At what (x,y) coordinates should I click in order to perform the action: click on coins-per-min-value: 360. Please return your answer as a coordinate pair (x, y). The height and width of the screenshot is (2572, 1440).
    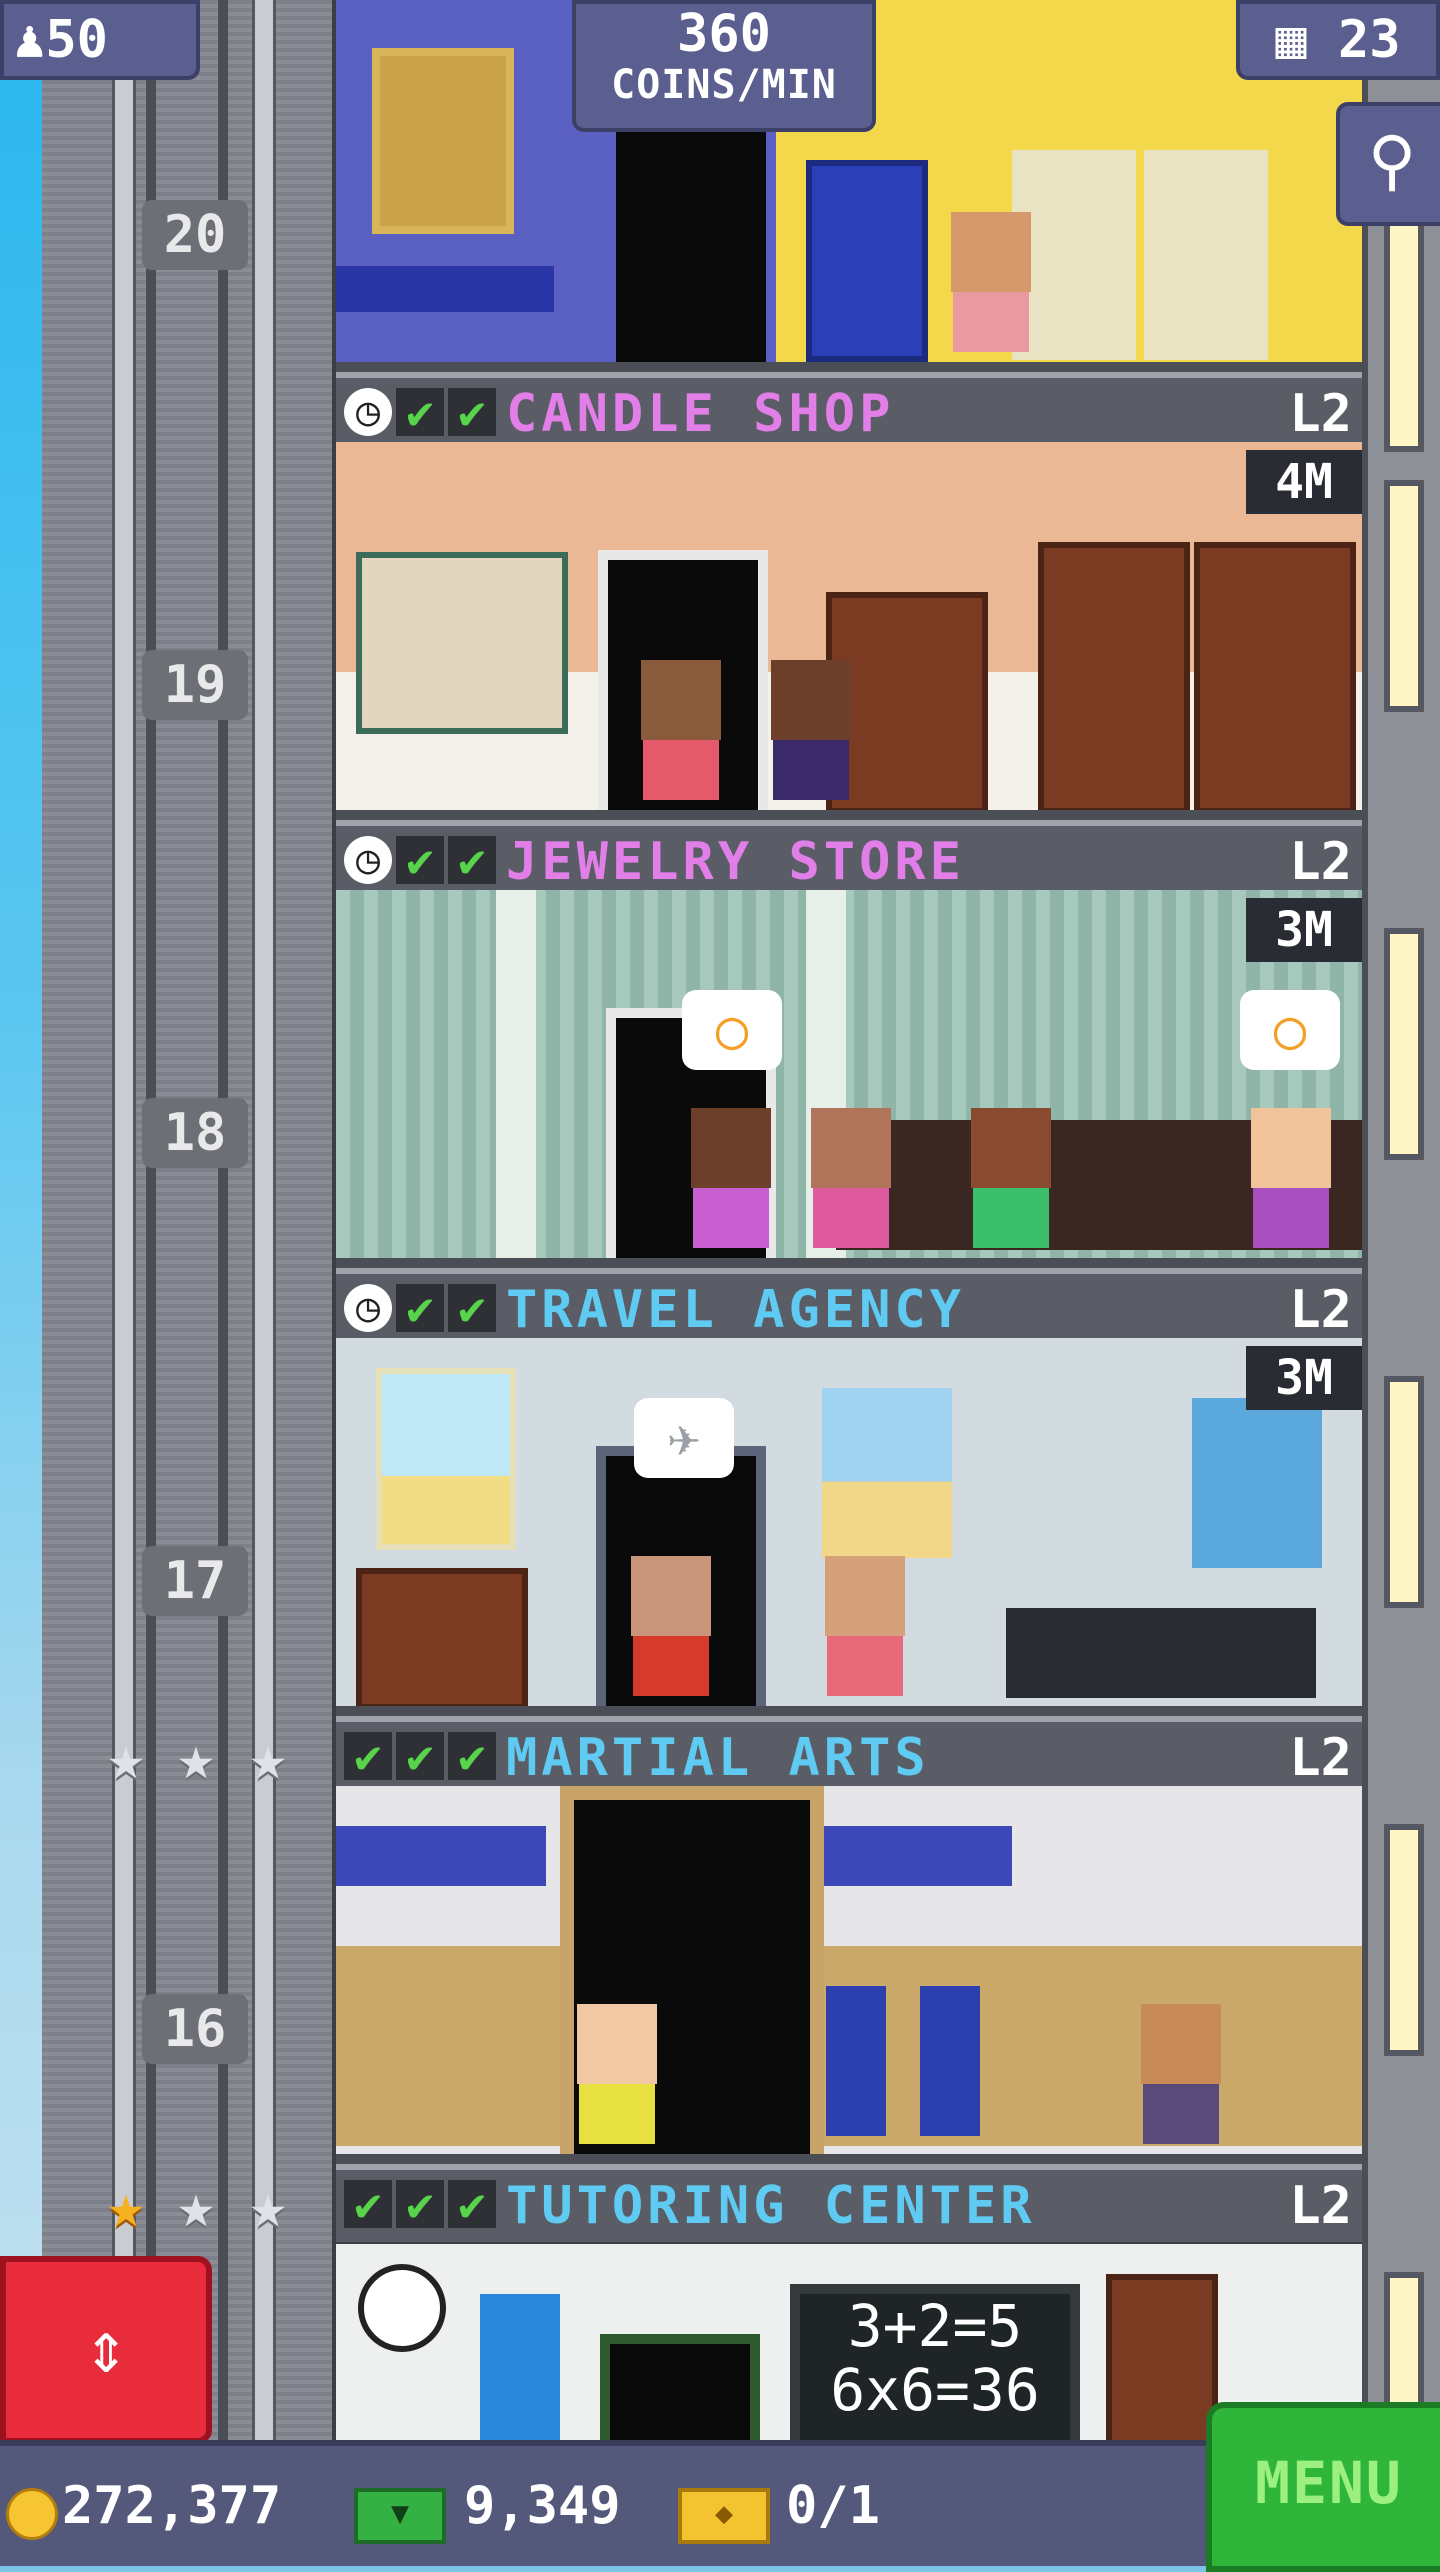
    Looking at the image, I should click on (724, 34).